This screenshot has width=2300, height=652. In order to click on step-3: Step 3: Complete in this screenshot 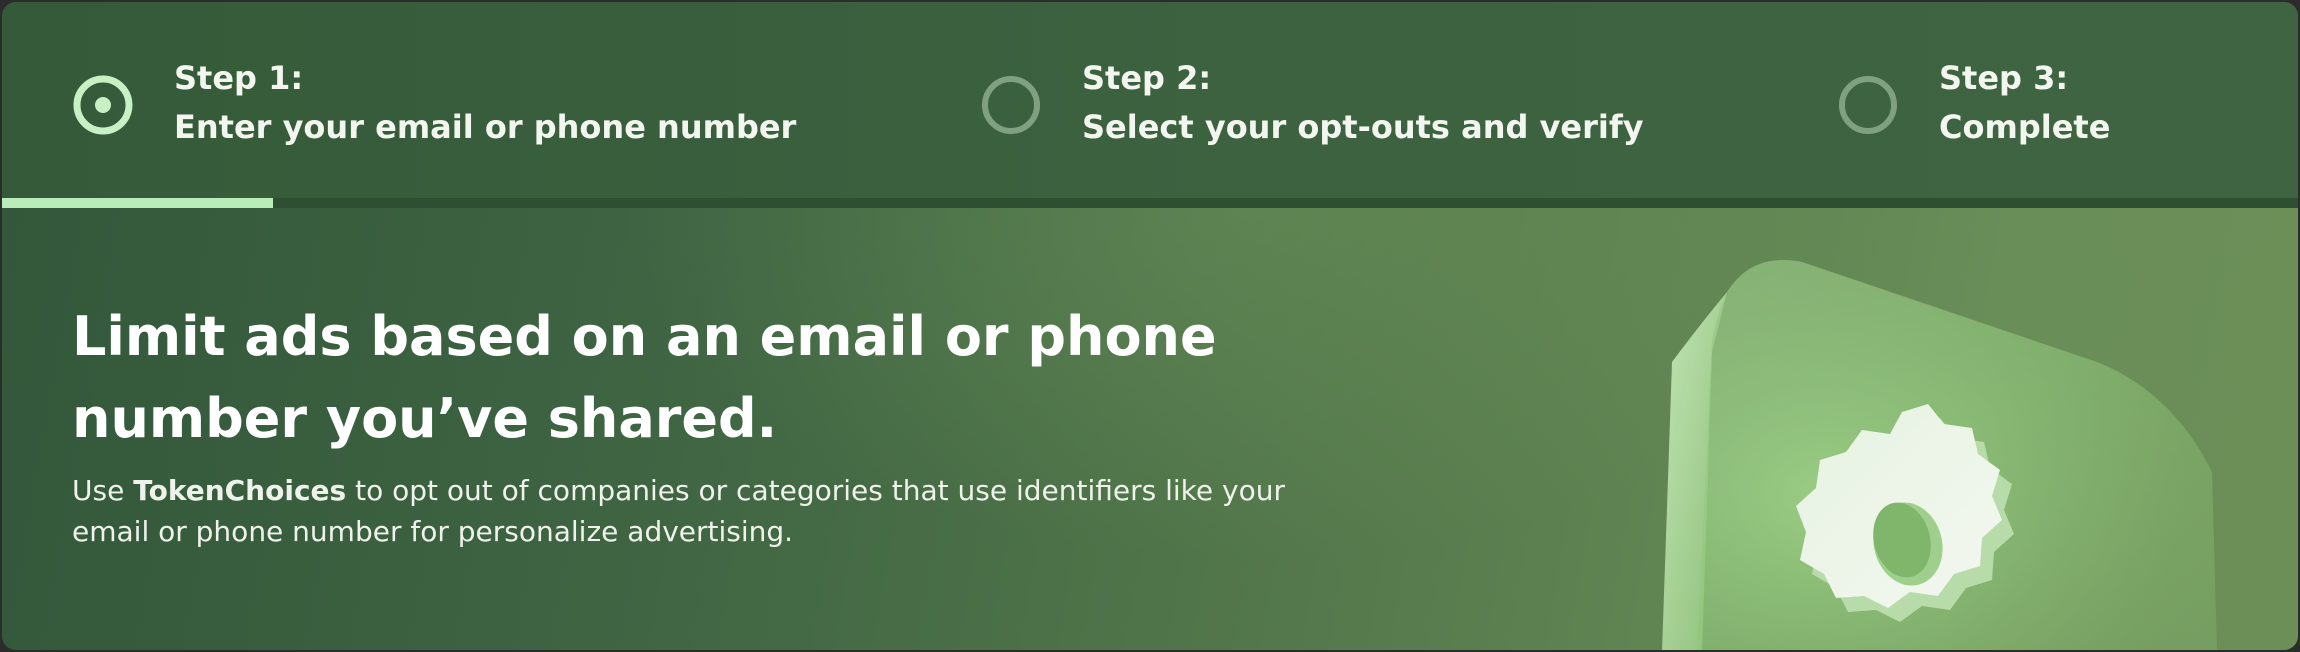, I will do `click(1973, 103)`.